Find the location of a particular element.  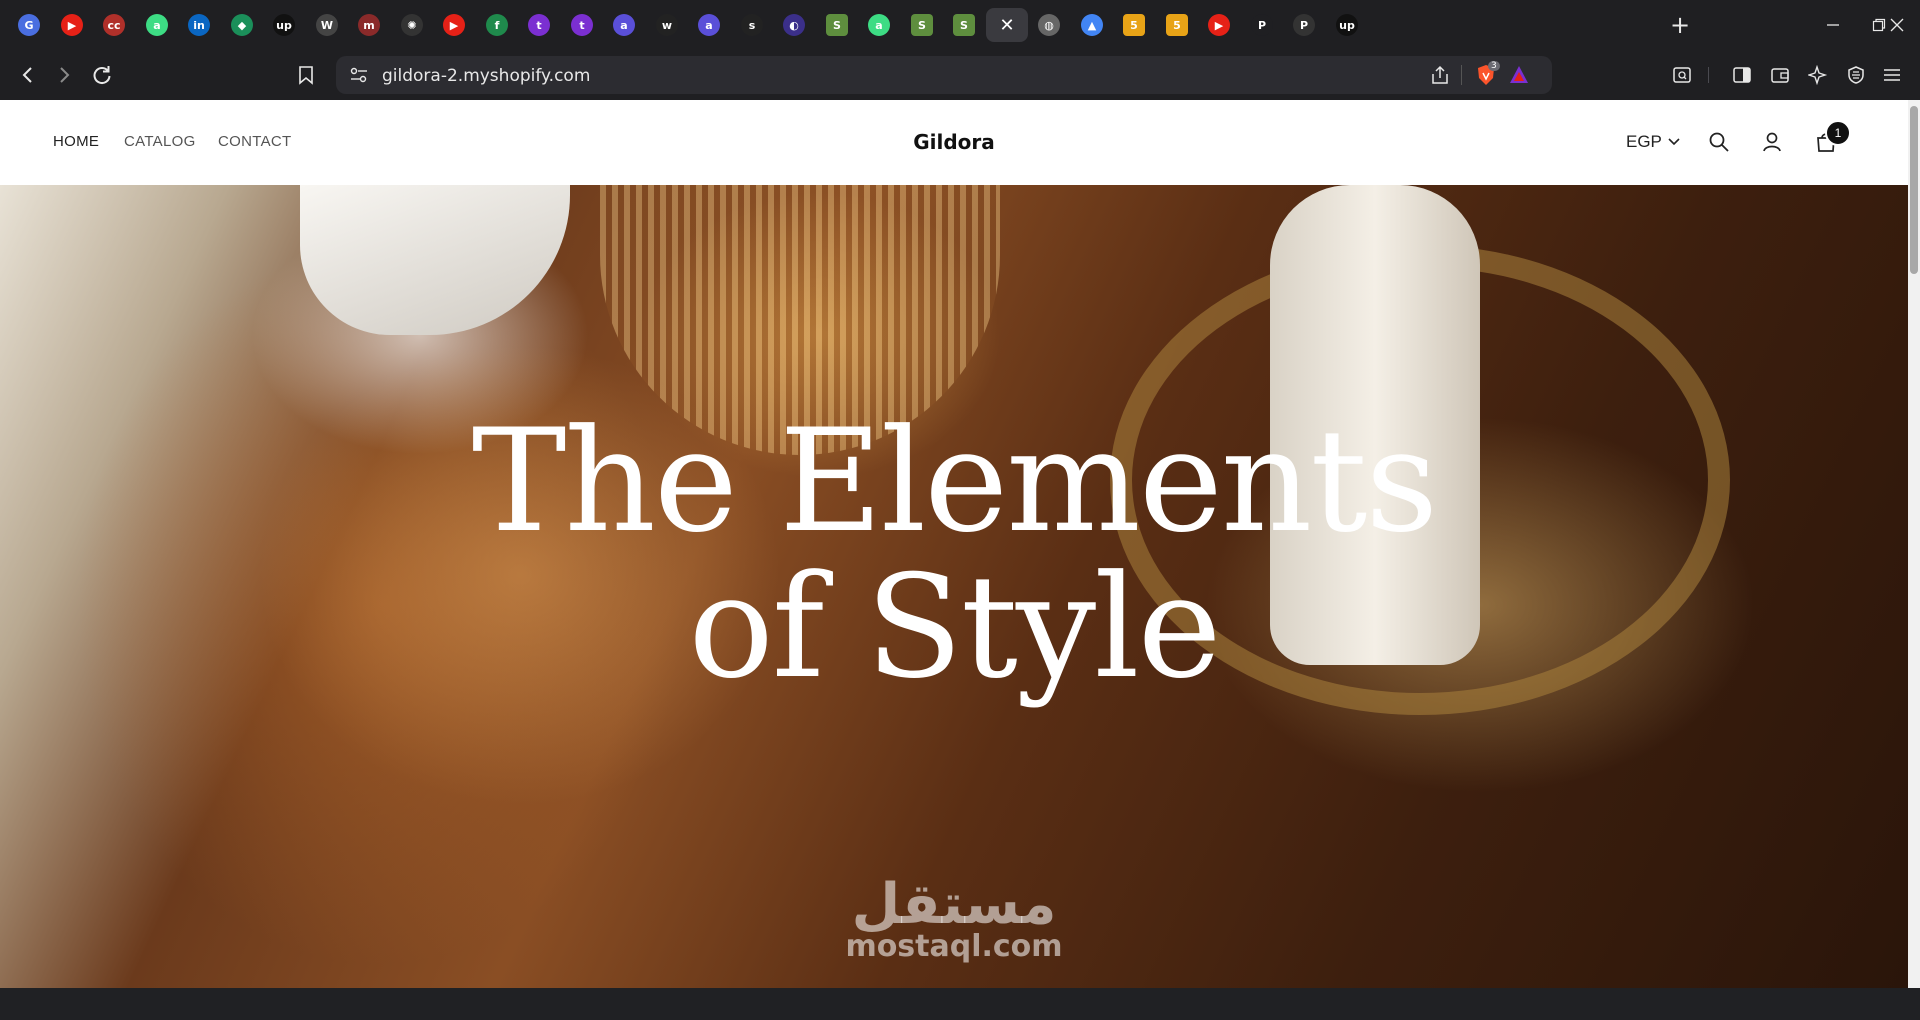

hero-title-line-1: The Elements is located at coordinates (955, 481).